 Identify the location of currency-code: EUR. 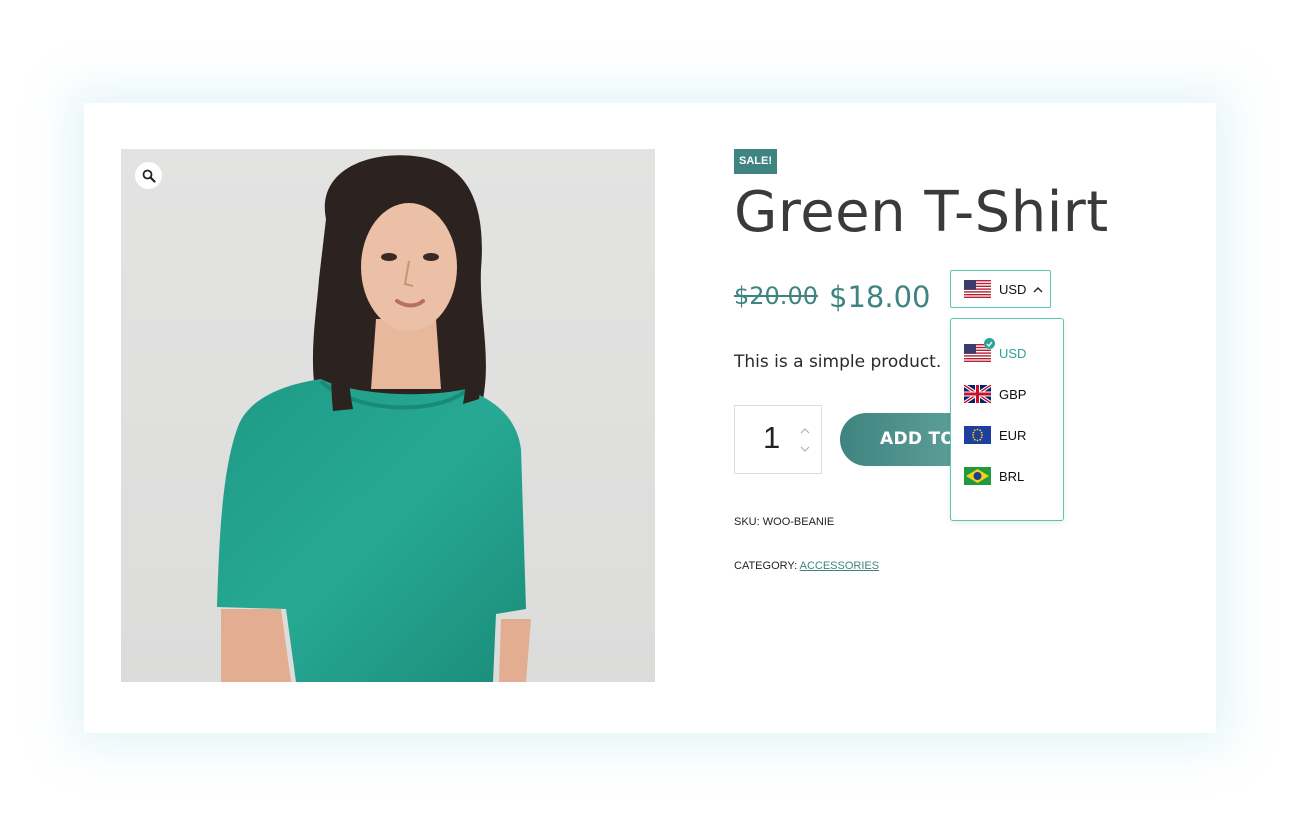
(1013, 435).